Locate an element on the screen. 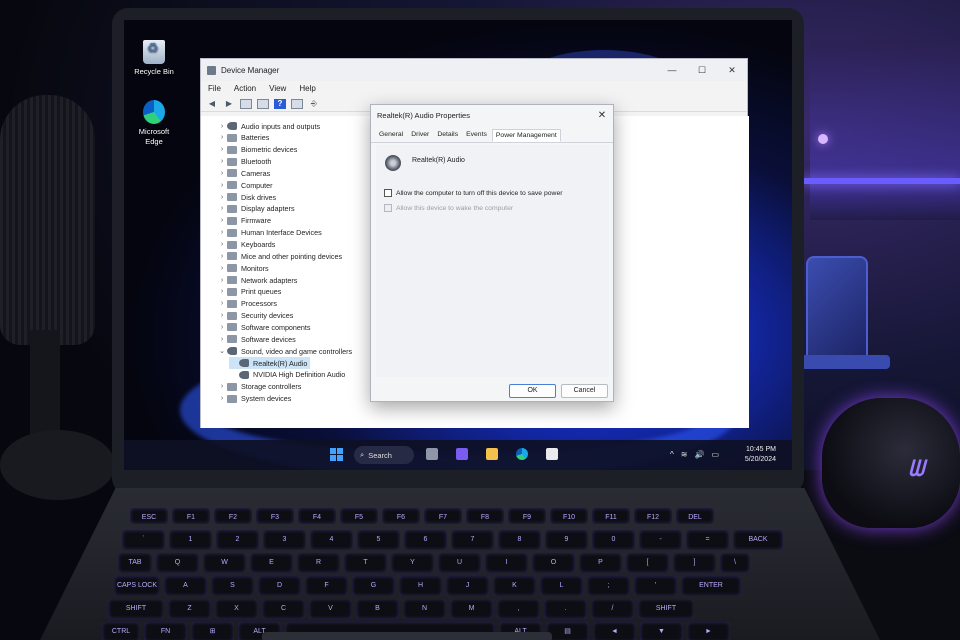  keyboard-key: Z is located at coordinates (189, 609).